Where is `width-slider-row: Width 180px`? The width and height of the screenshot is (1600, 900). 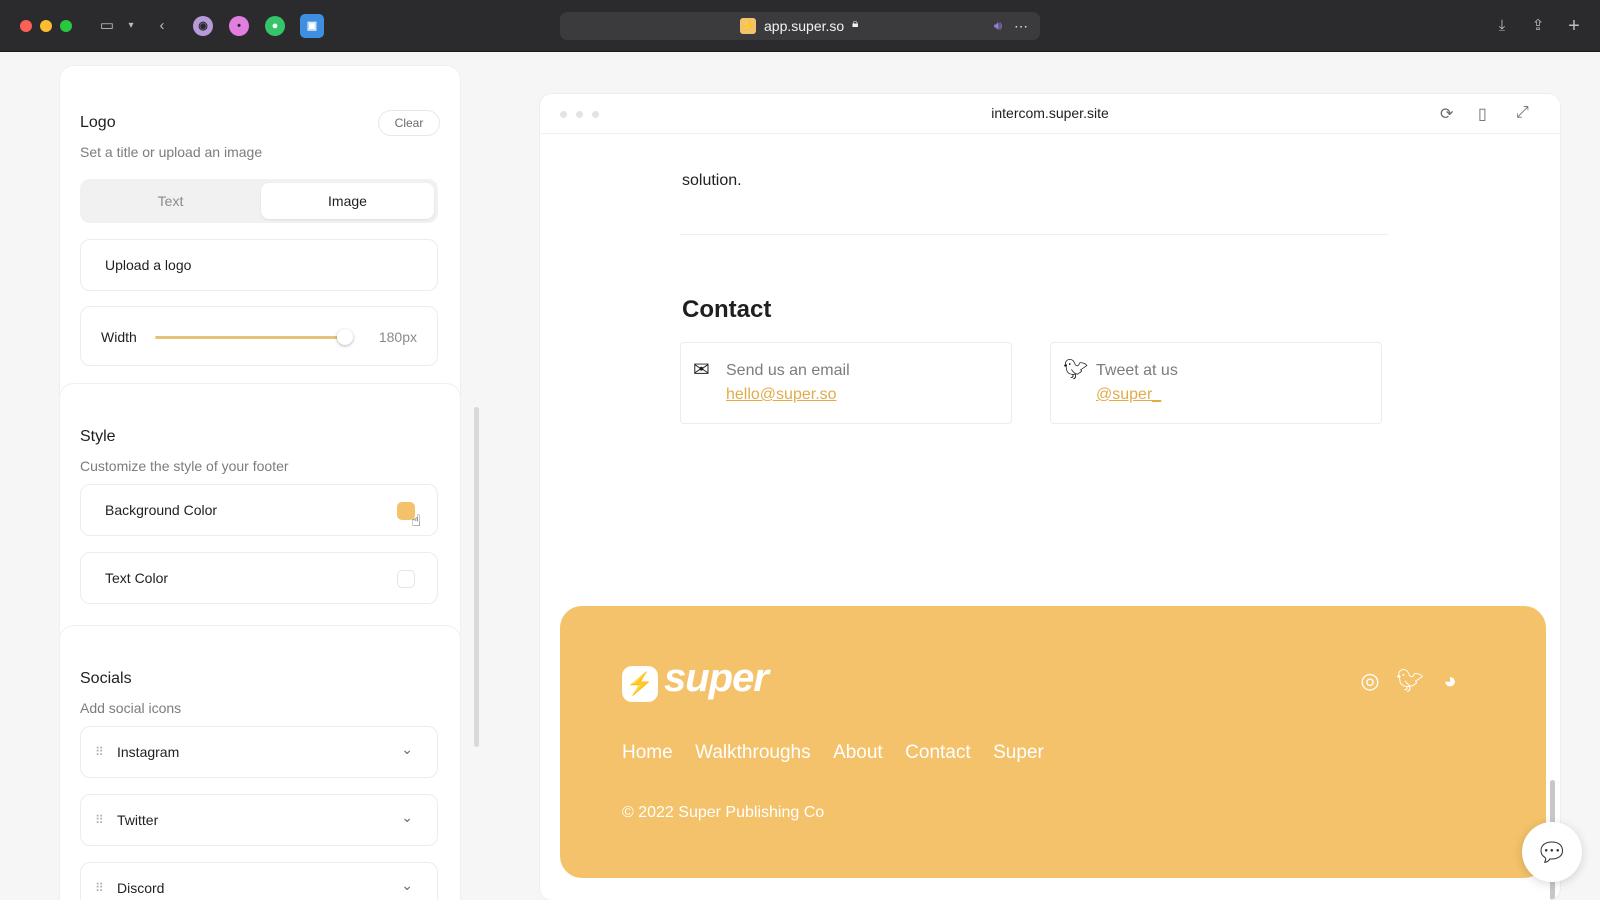
width-slider-row: Width 180px is located at coordinates (259, 336).